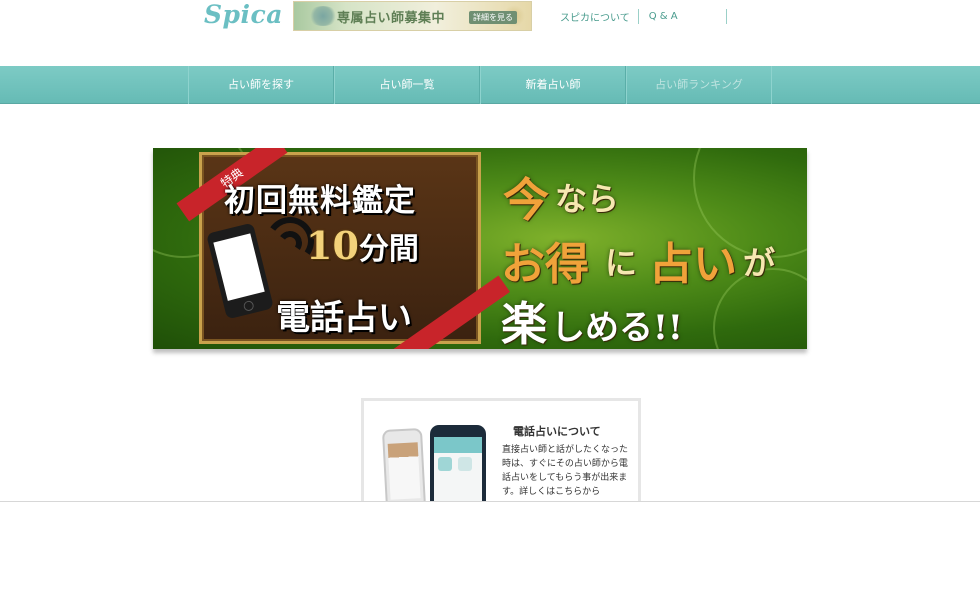 This screenshot has height=598, width=980. What do you see at coordinates (407, 85) in the screenshot?
I see `nav-item-list: 占い師一覧` at bounding box center [407, 85].